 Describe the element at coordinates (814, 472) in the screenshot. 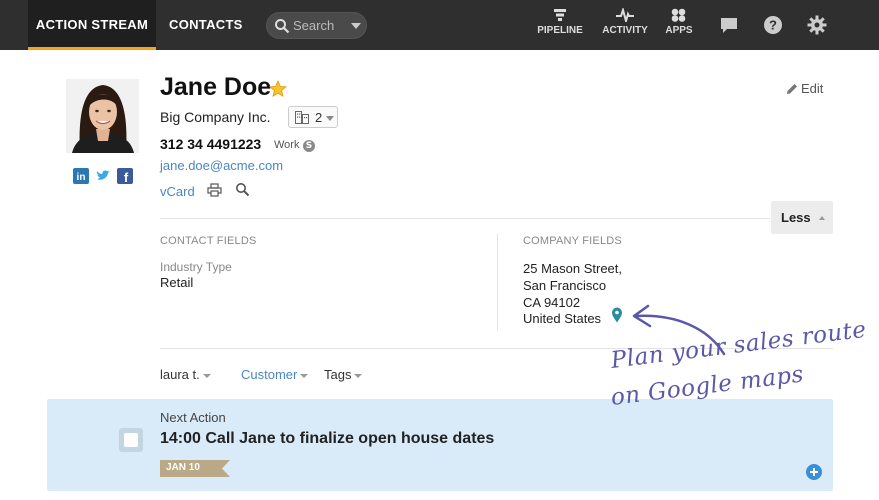

I see `add-action-icon` at that location.